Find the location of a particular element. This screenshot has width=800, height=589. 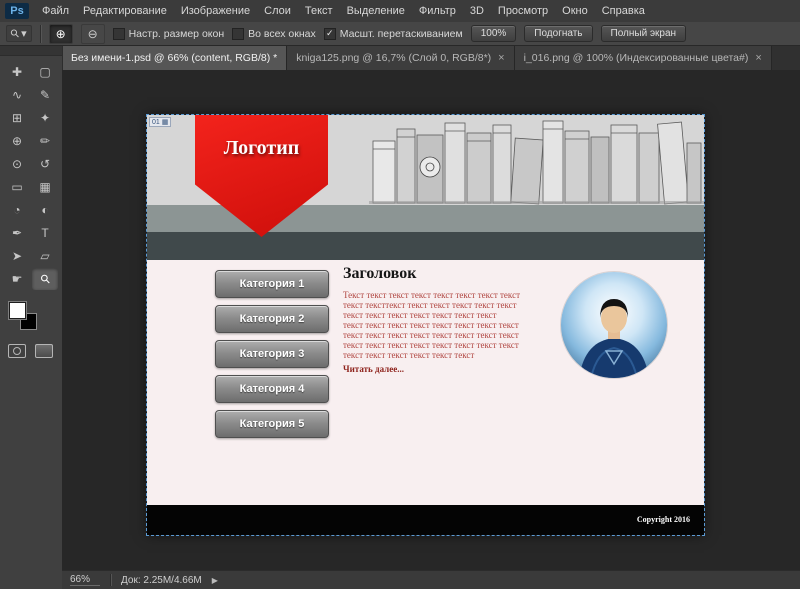

screen-mode-icon is located at coordinates (44, 351).